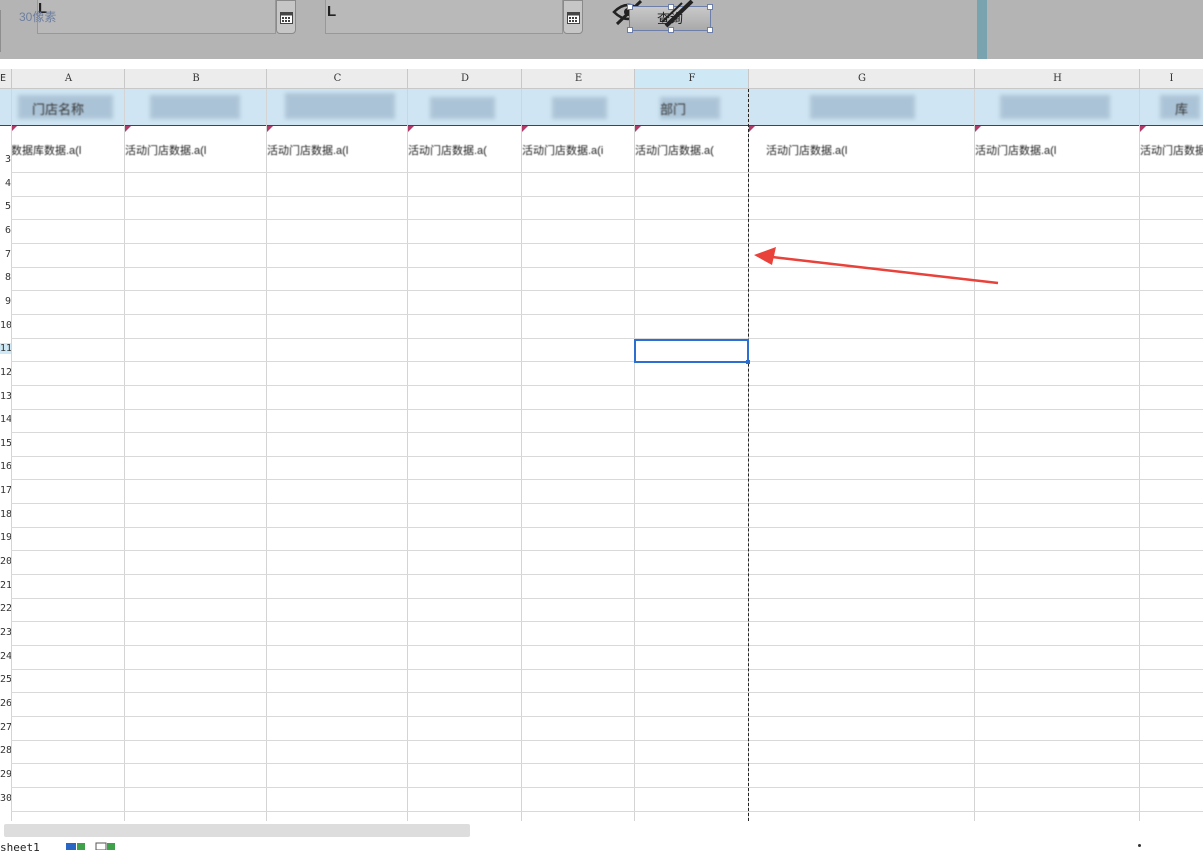  What do you see at coordinates (464, 150) in the screenshot?
I see `data-cell-d3: 活动门店数据.a(` at bounding box center [464, 150].